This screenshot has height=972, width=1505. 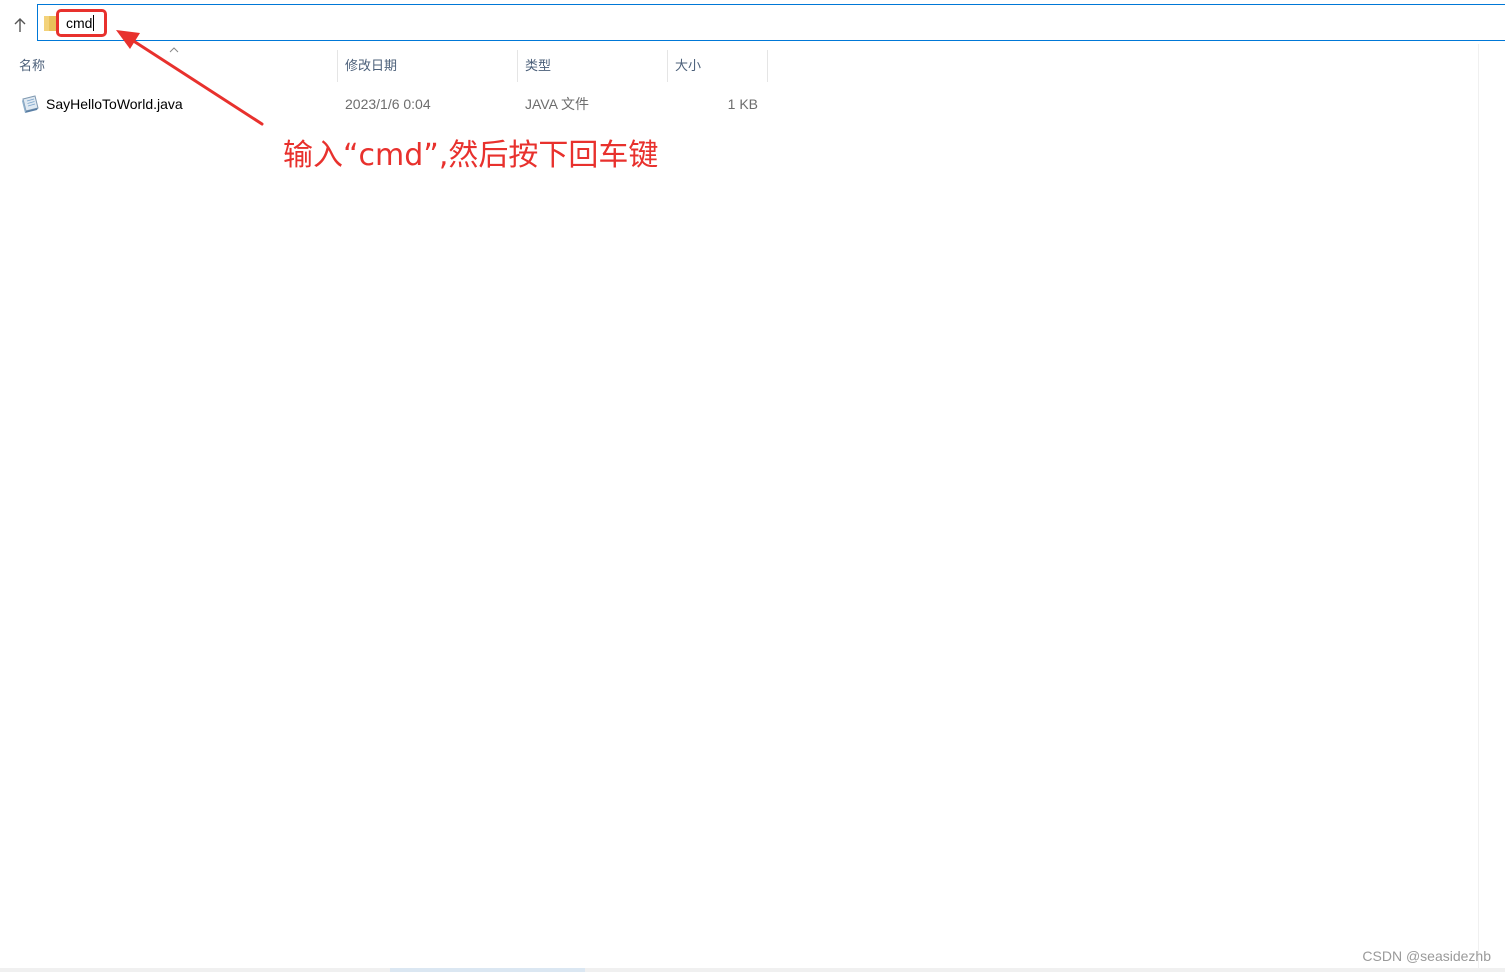 I want to click on bottom-scrollbar-track, so click(x=752, y=970).